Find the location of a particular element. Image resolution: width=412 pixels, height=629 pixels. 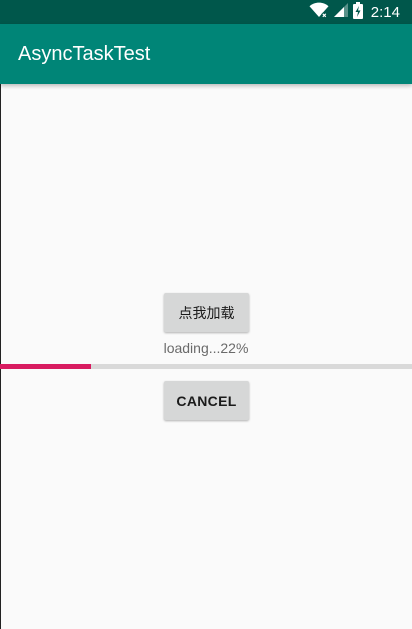

load-button: 点我加载 is located at coordinates (206, 312).